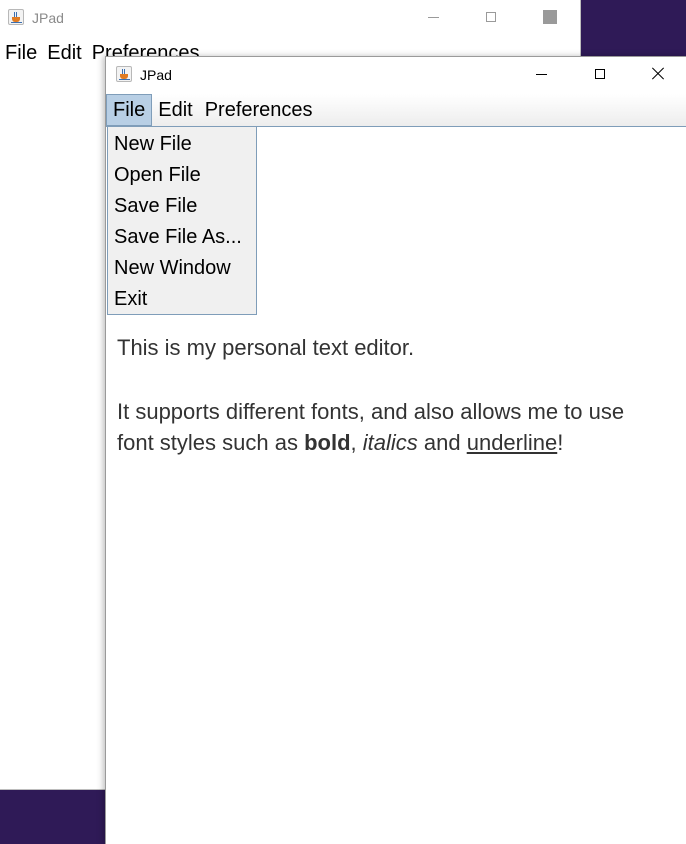  Describe the element at coordinates (211, 442) in the screenshot. I see `editor-text: font styles such as` at that location.